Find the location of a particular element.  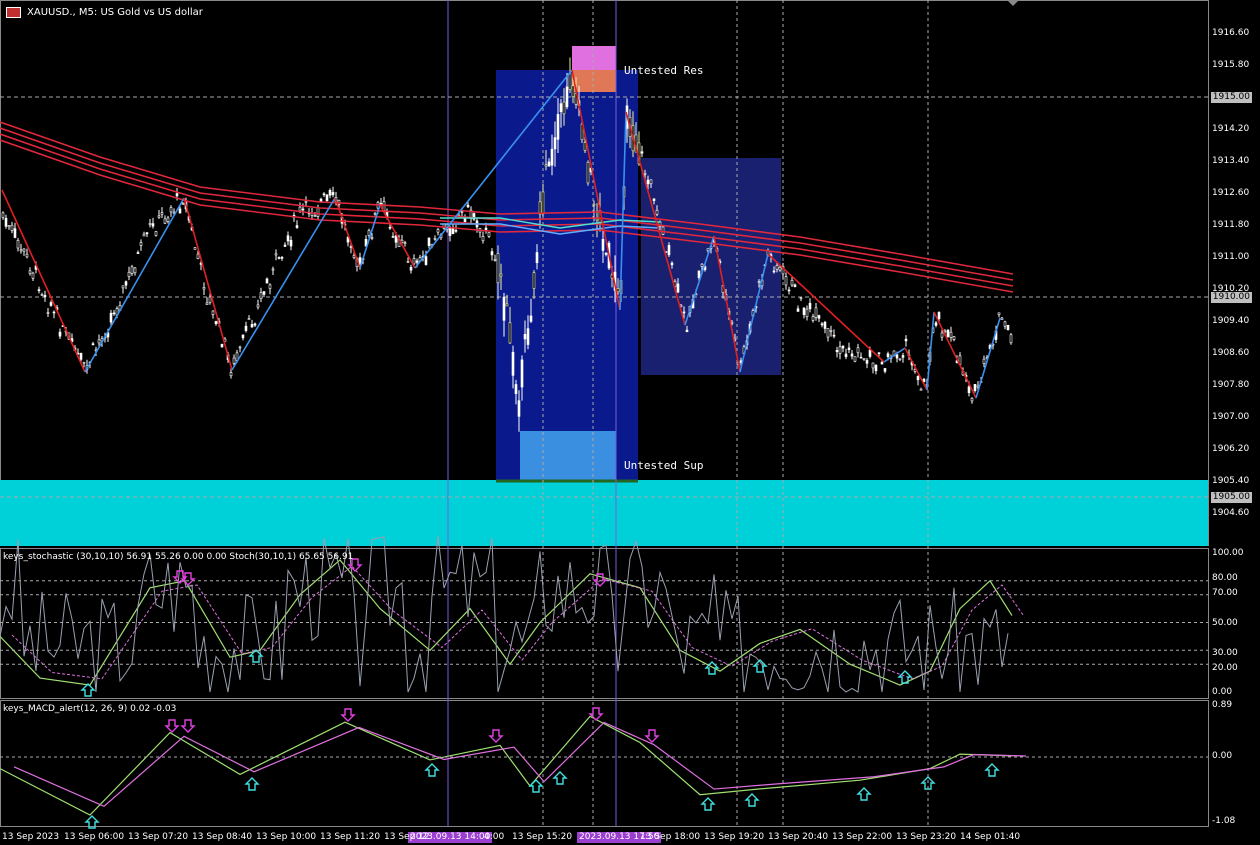

price-axis-tick: 1911.80 is located at coordinates (1231, 225).